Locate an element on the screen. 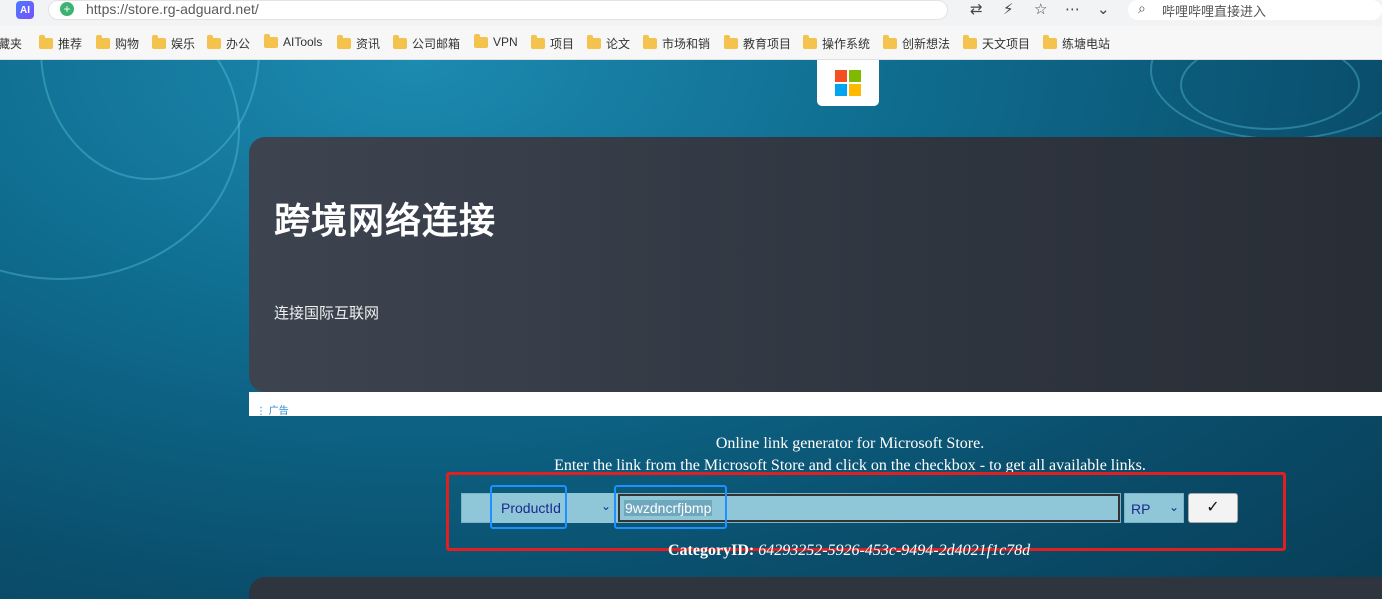 This screenshot has width=1382, height=599. bookmark-item: 资讯 is located at coordinates (358, 43).